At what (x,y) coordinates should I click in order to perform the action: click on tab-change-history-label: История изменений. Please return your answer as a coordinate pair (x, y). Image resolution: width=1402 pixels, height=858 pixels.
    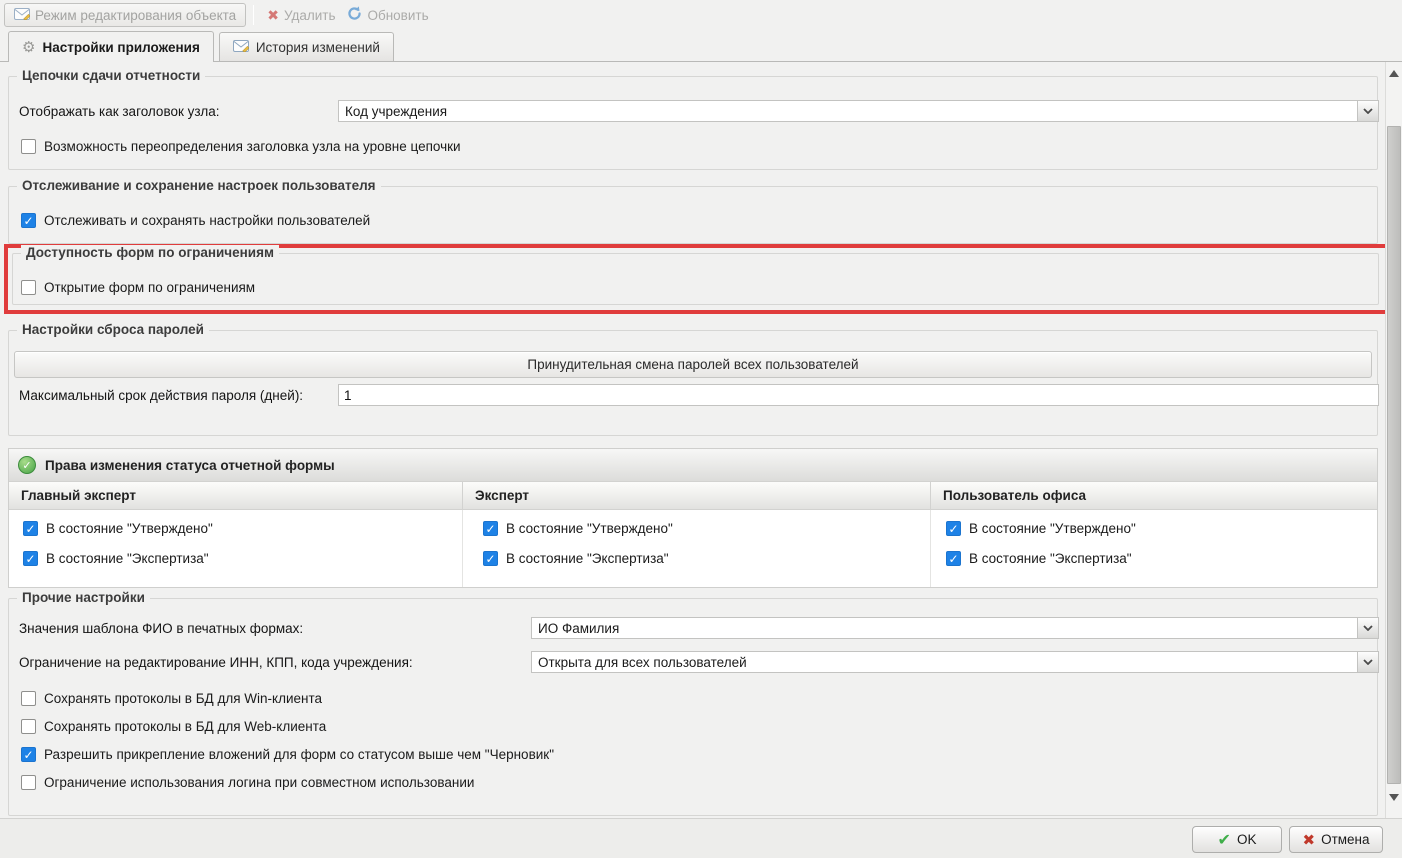
    Looking at the image, I should click on (317, 47).